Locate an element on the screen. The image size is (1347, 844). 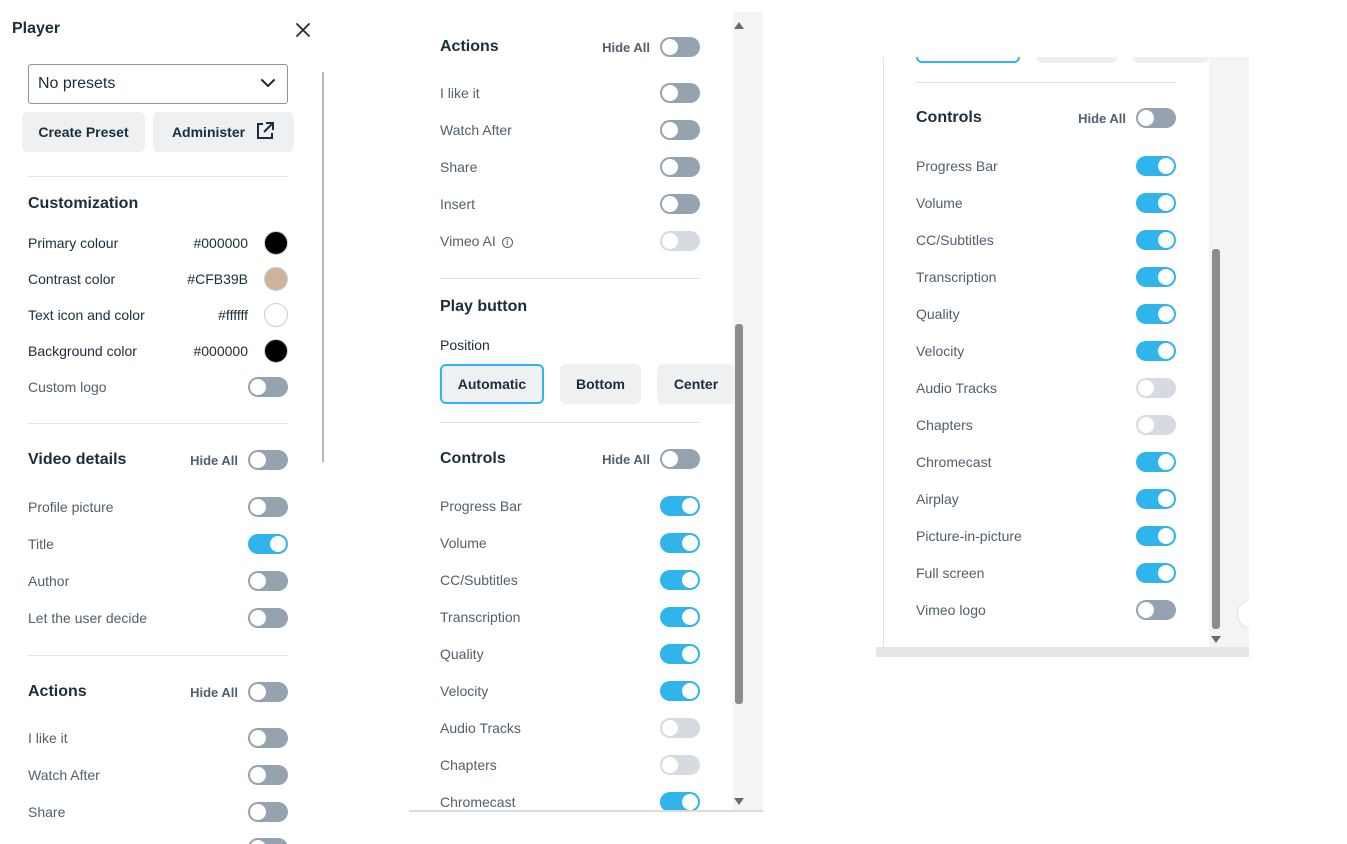
toggle-label: Audio Tracks is located at coordinates (956, 388).